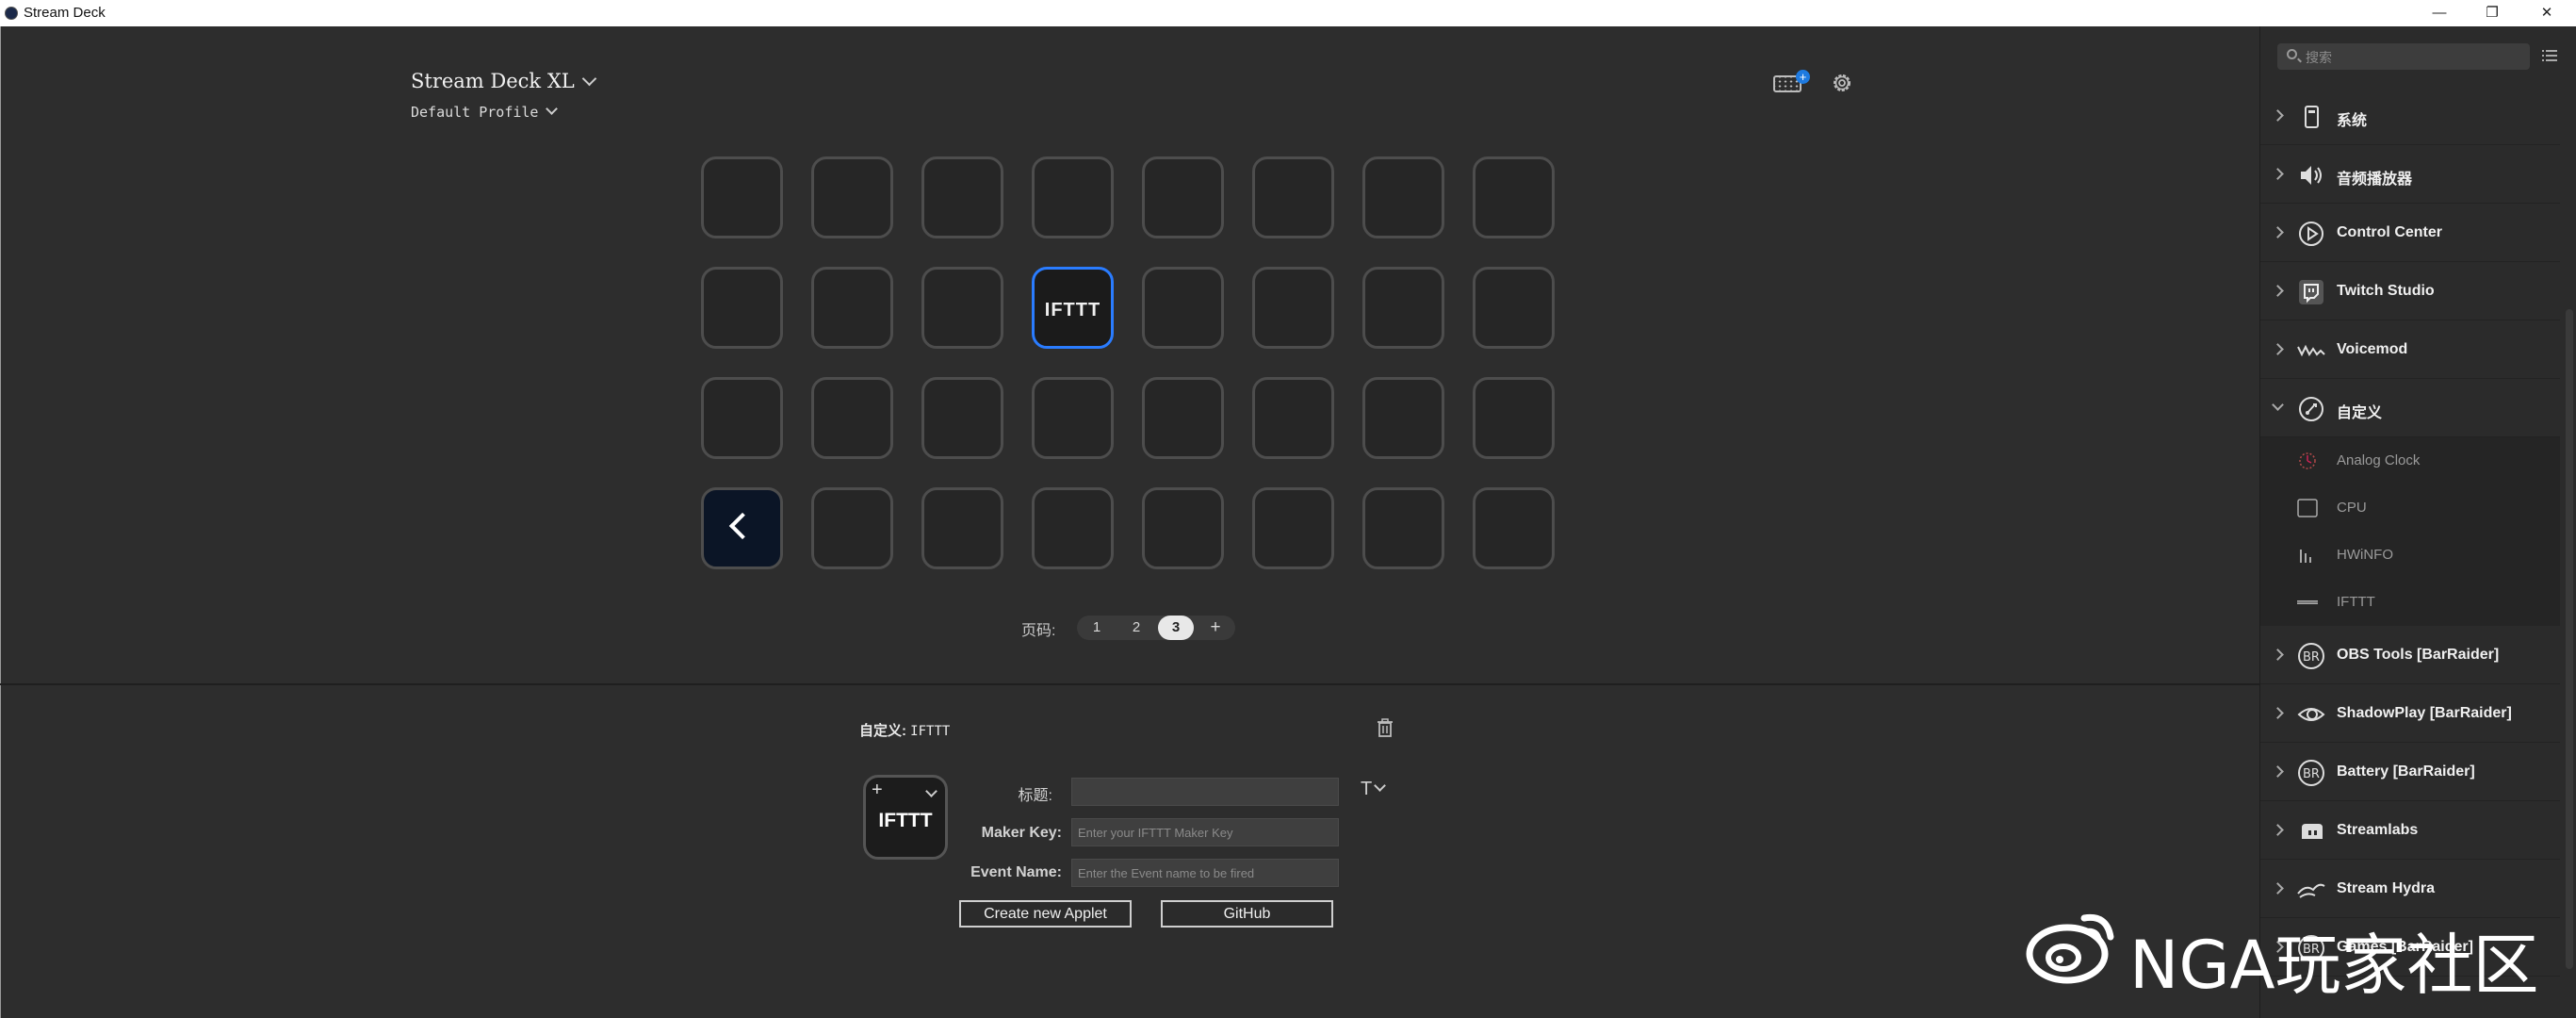  I want to click on title-input, so click(1205, 792).